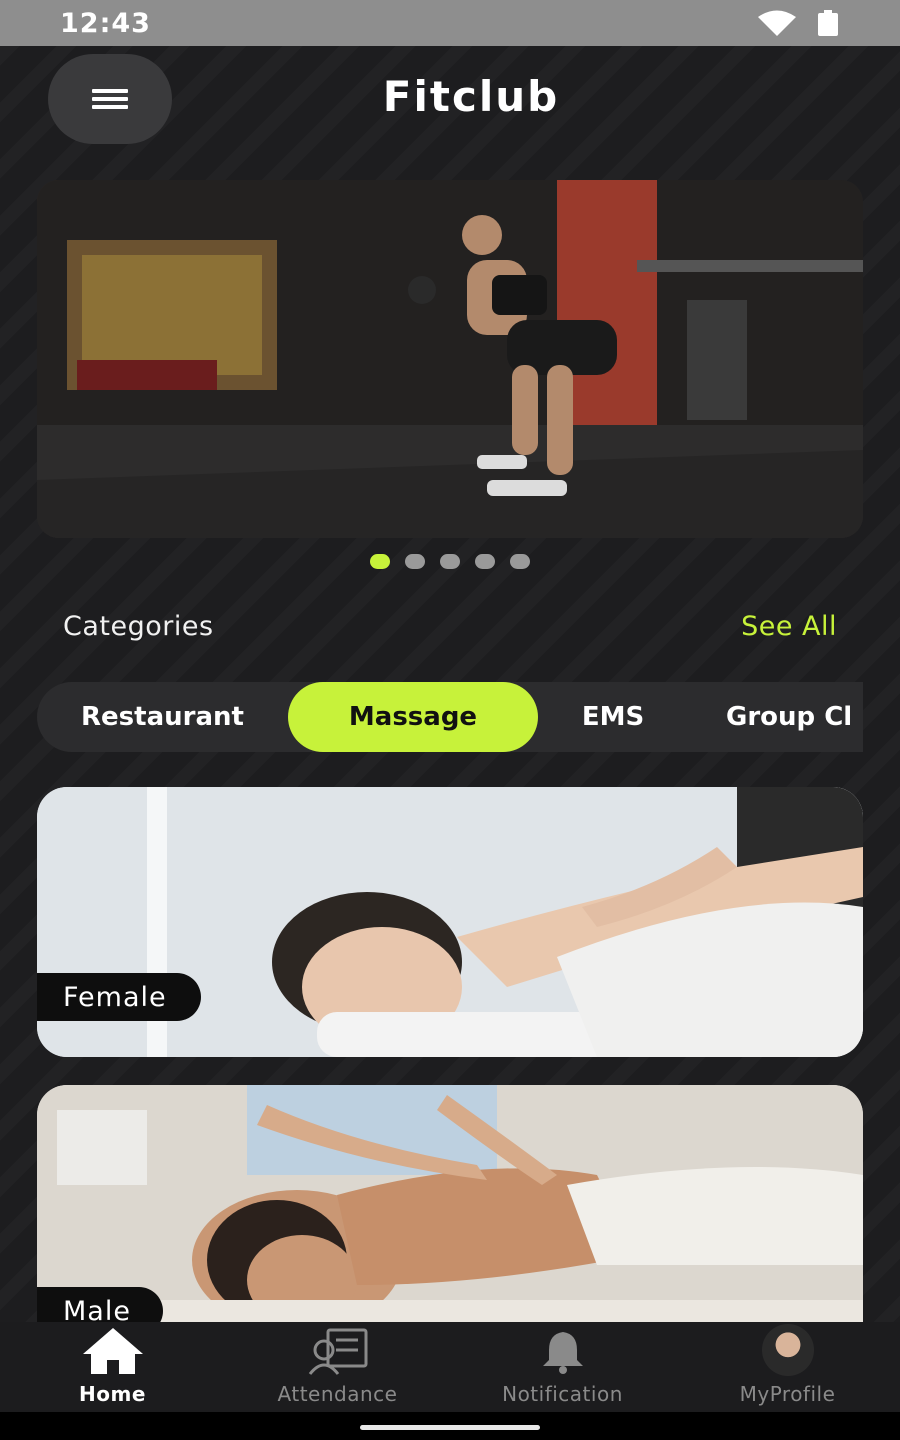 This screenshot has height=1440, width=900. What do you see at coordinates (777, 23) in the screenshot?
I see `wifi-icon` at bounding box center [777, 23].